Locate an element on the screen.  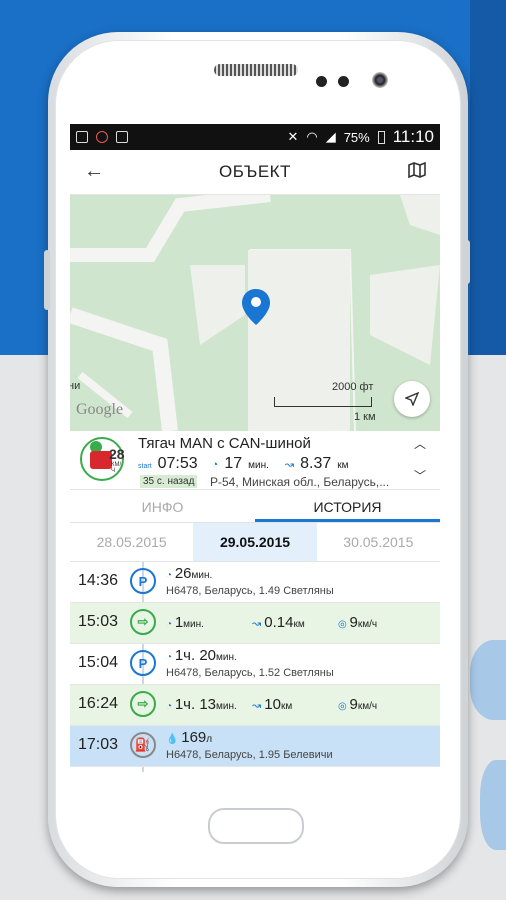
scale-km: 1 км is located at coordinates (365, 417).